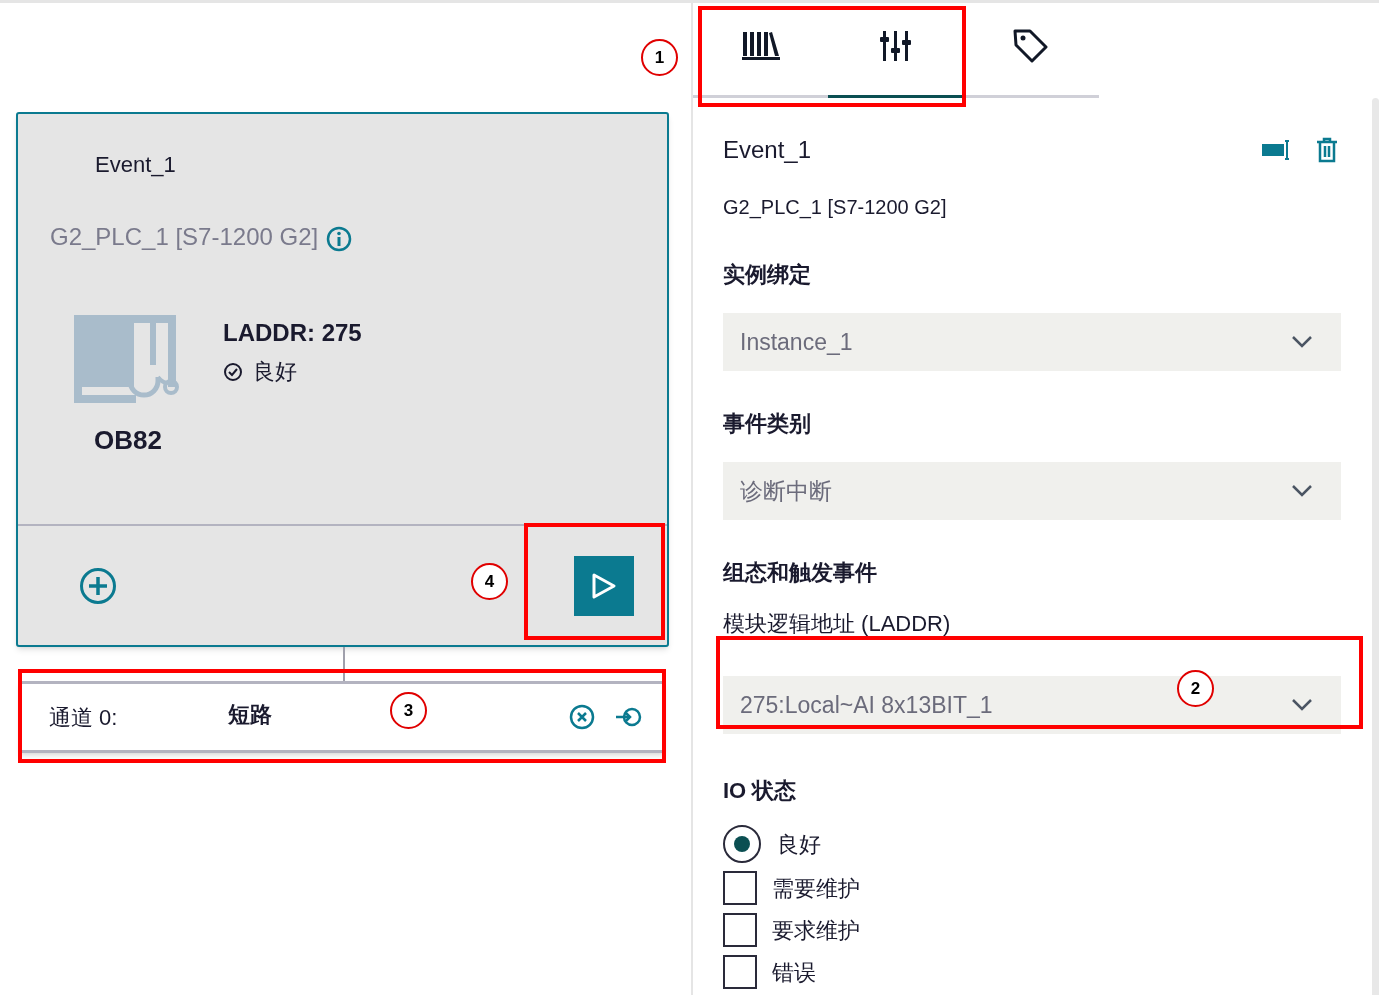 The width and height of the screenshot is (1379, 995). I want to click on block-name: OB82, so click(128, 440).